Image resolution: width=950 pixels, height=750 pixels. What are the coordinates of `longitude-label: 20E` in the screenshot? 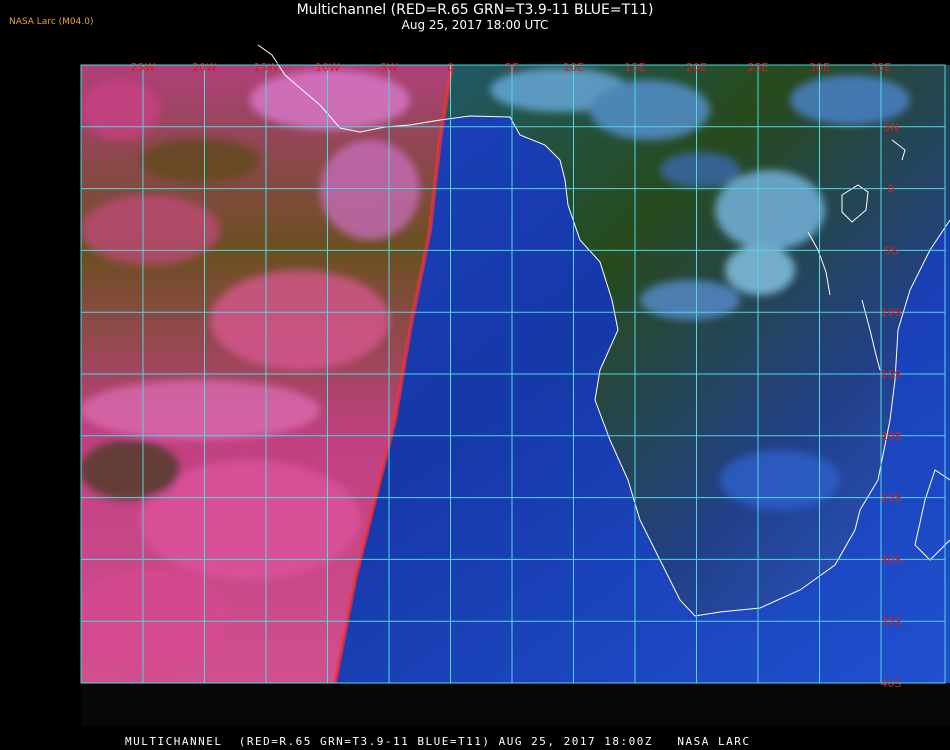 It's located at (696, 67).